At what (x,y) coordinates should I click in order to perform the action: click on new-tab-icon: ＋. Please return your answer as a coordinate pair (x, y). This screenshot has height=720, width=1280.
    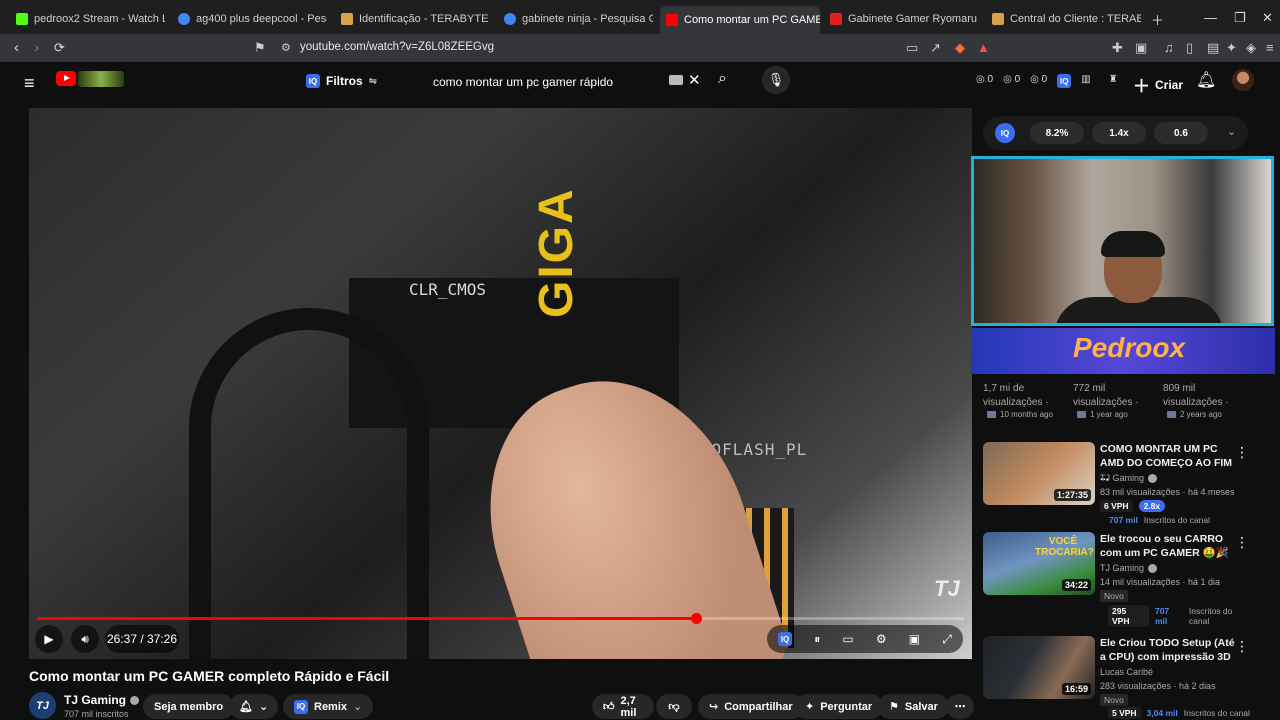
    Looking at the image, I should click on (1157, 19).